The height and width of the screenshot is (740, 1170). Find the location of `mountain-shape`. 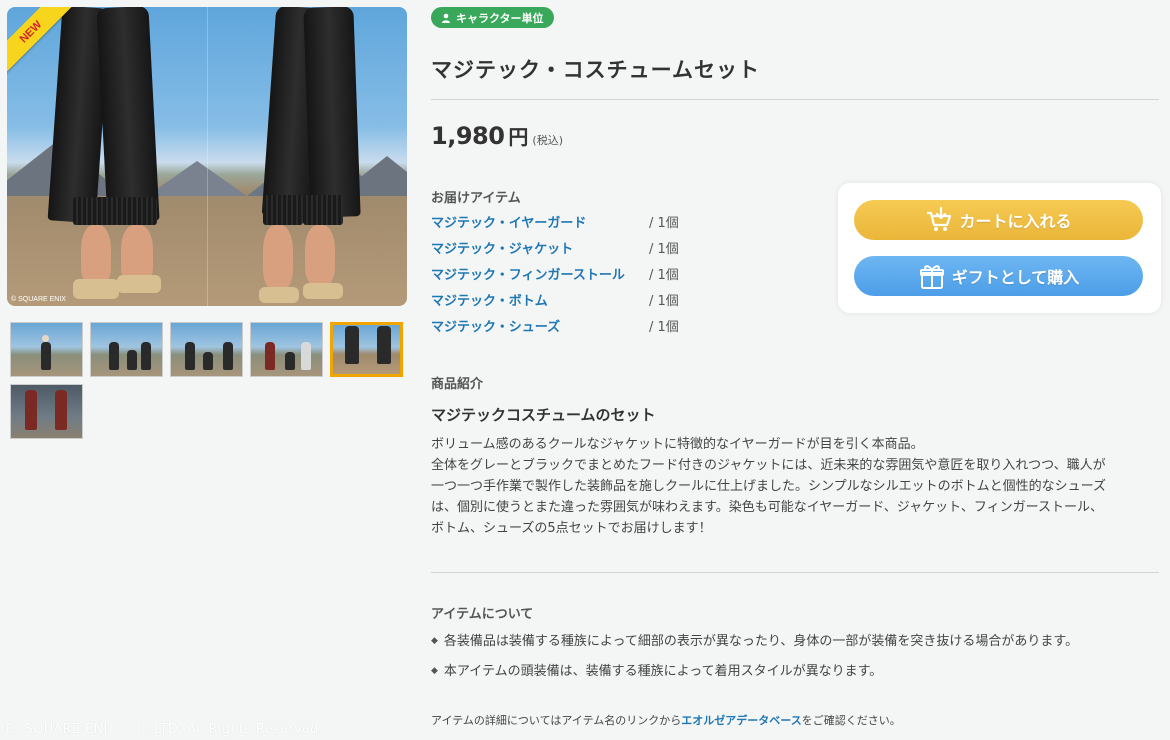

mountain-shape is located at coordinates (197, 178).